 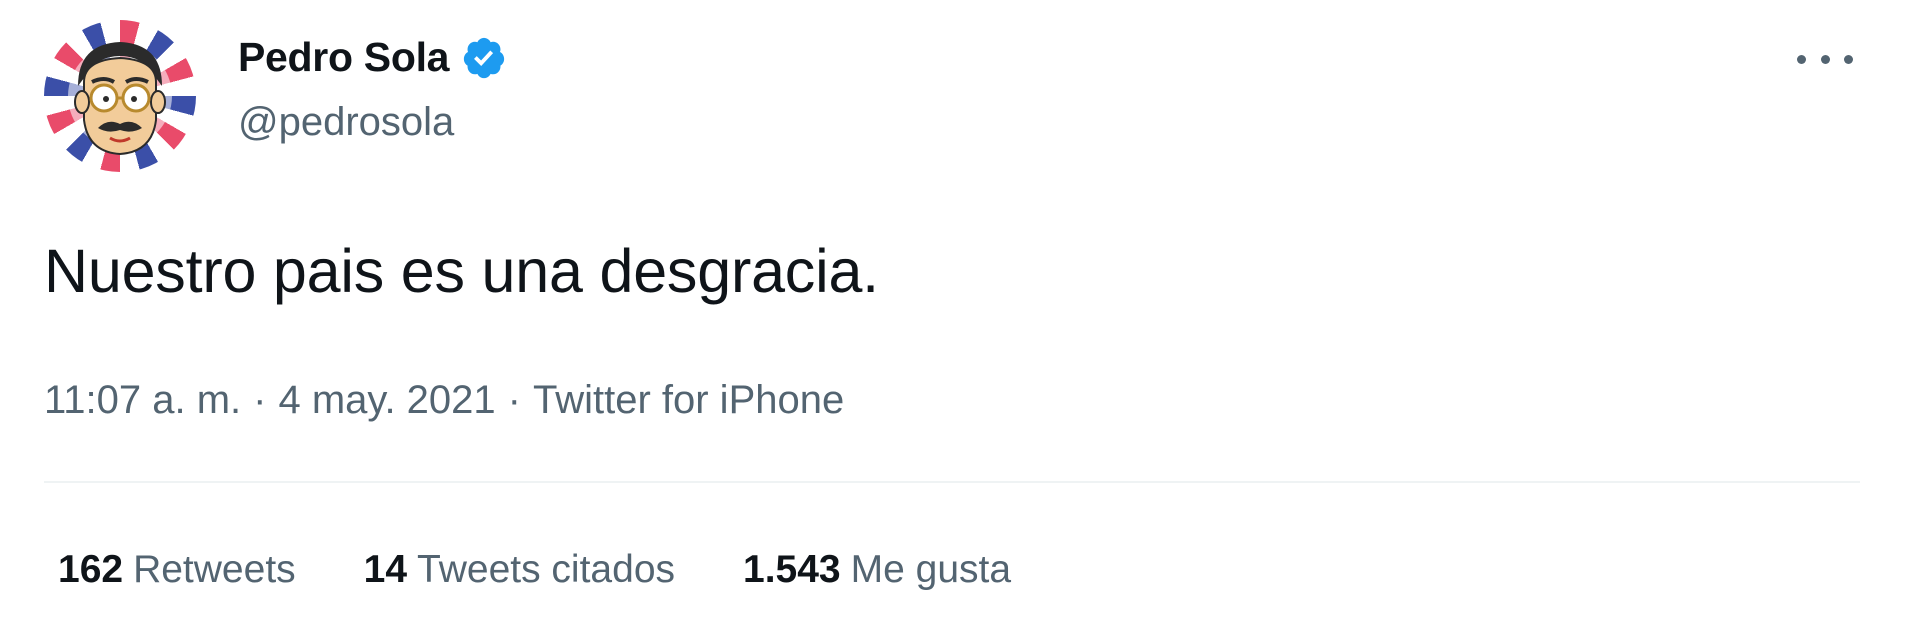 What do you see at coordinates (931, 569) in the screenshot?
I see `likes-label: Me gusta` at bounding box center [931, 569].